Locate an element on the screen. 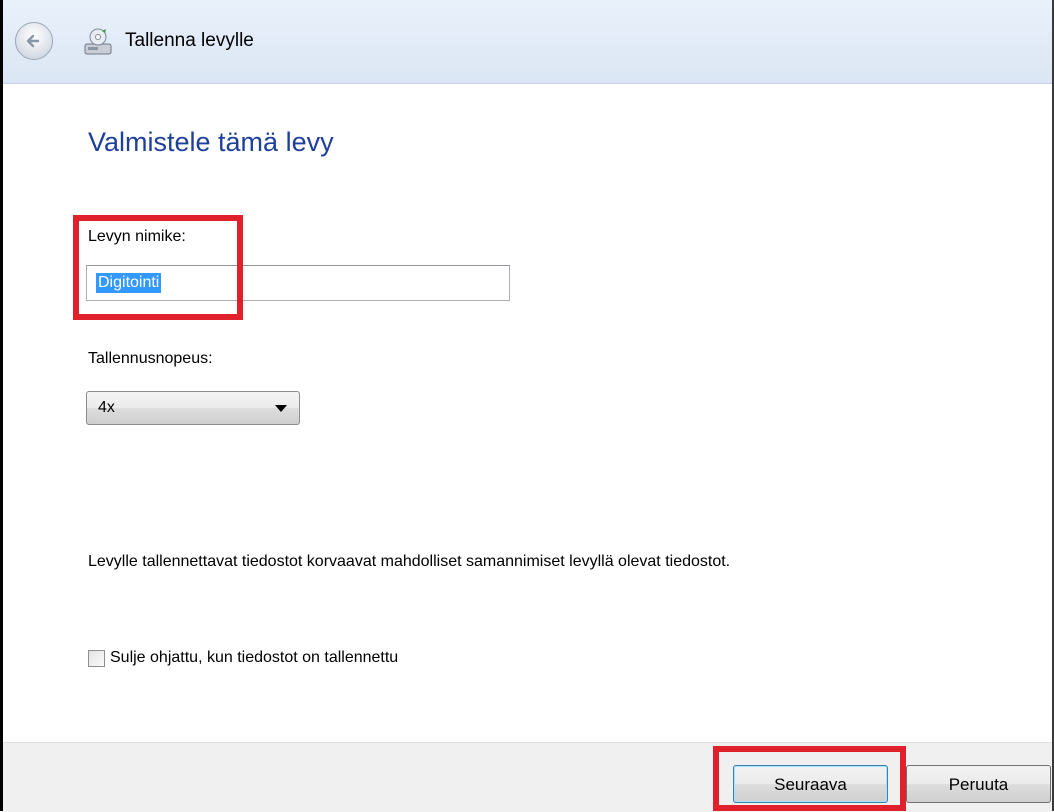 The image size is (1054, 812). highlight-next-button is located at coordinates (809, 778).